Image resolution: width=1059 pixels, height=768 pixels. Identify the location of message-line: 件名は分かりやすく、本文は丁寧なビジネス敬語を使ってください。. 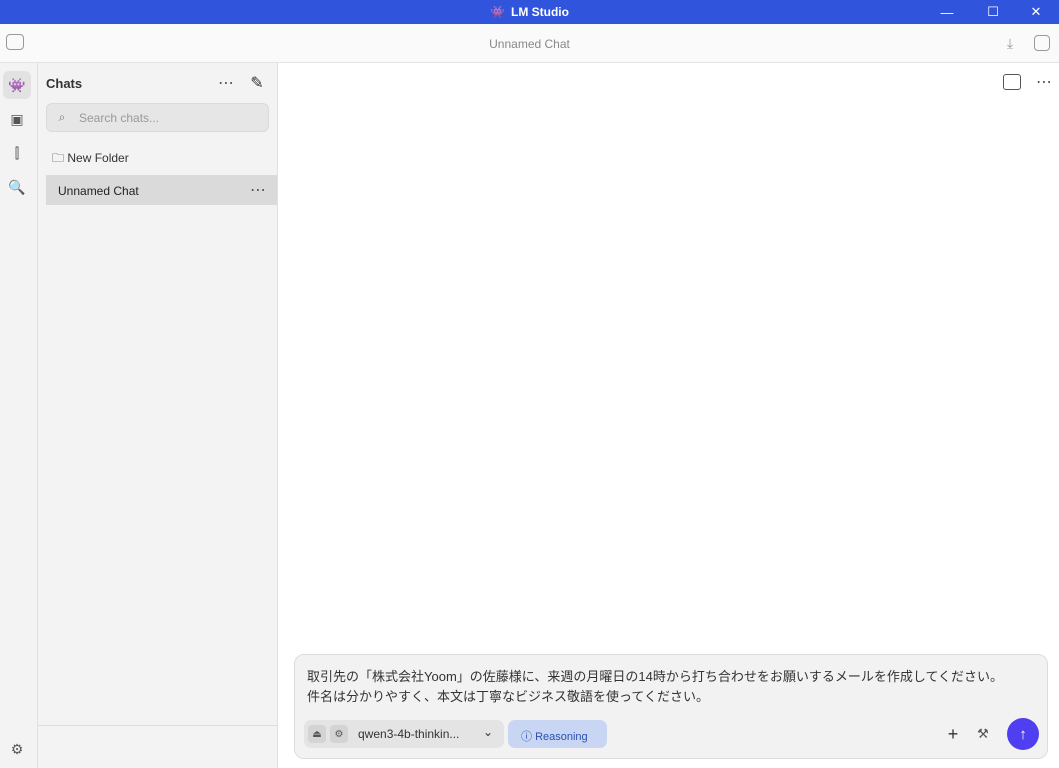
(508, 696).